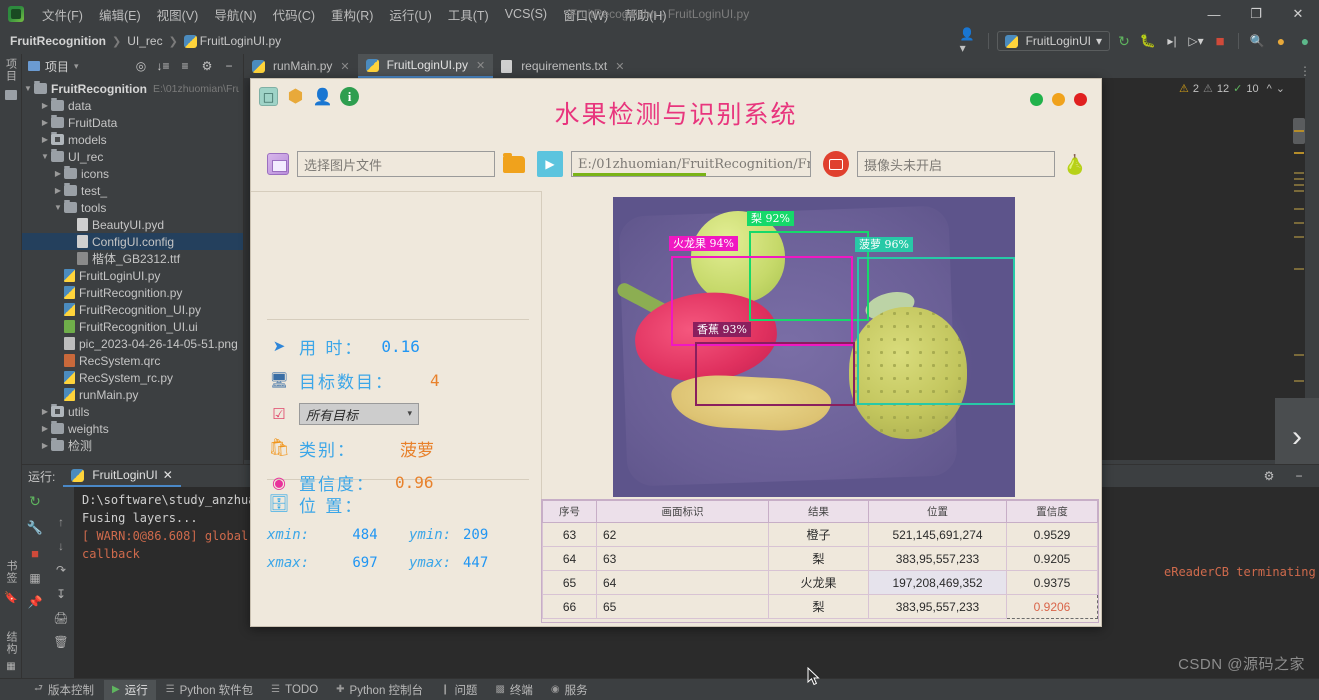 Image resolution: width=1319 pixels, height=700 pixels. Describe the element at coordinates (1036, 99) in the screenshot. I see `minimize-dot-icon` at that location.